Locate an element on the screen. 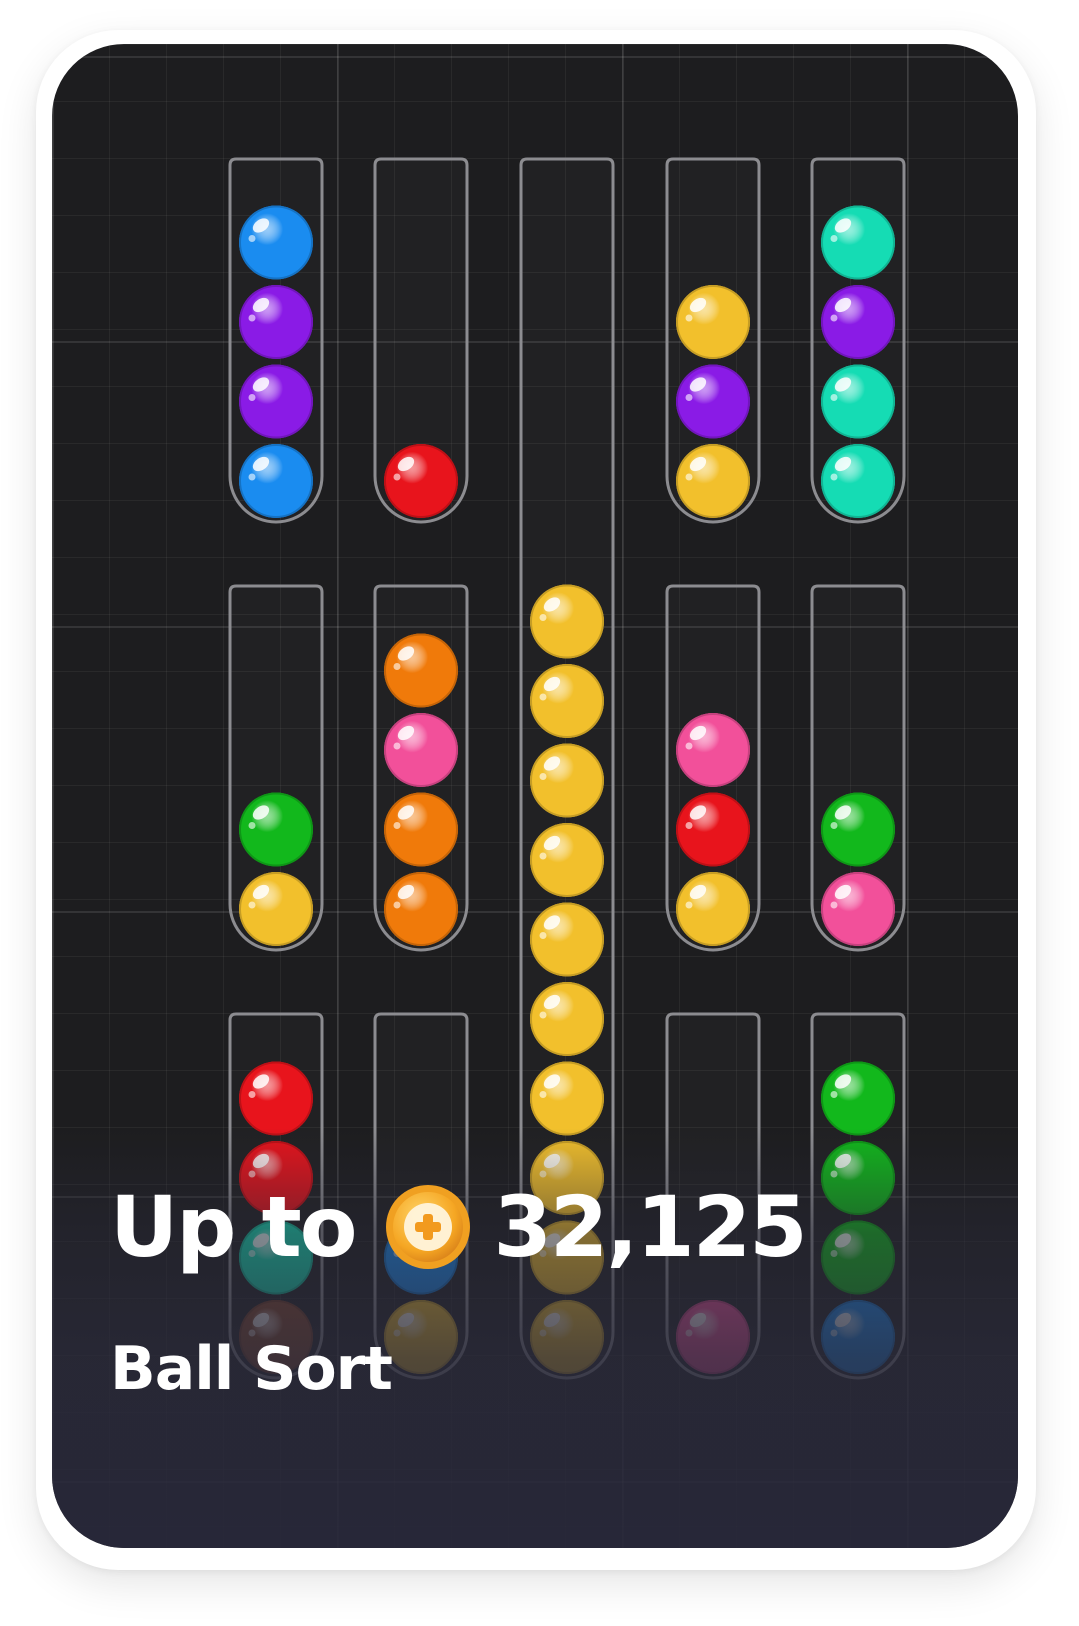 This screenshot has height=1626, width=1079. coin-plus-icon is located at coordinates (428, 1227).